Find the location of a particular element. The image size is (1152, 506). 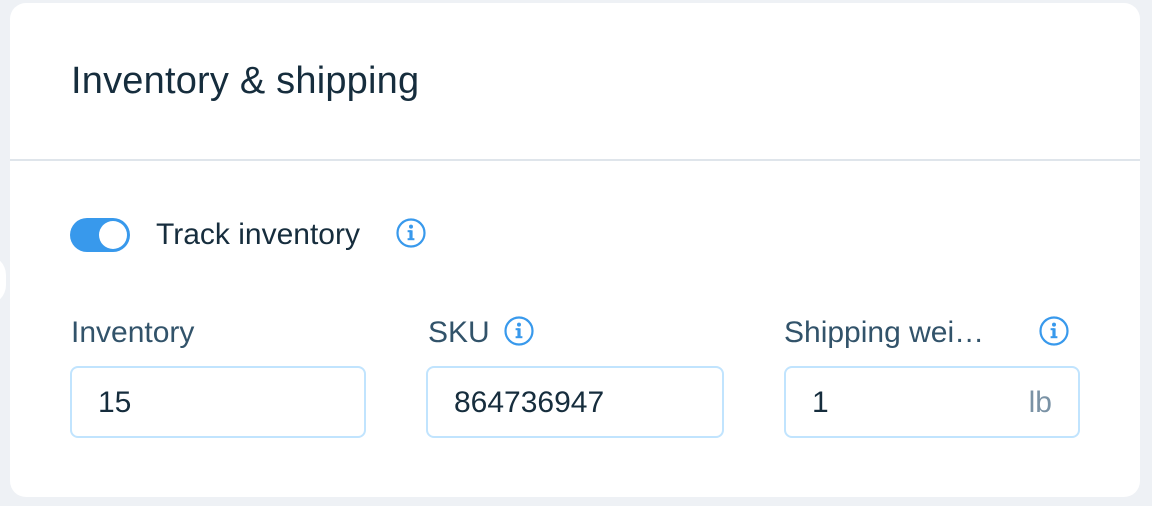

toggle-knob is located at coordinates (113, 235).